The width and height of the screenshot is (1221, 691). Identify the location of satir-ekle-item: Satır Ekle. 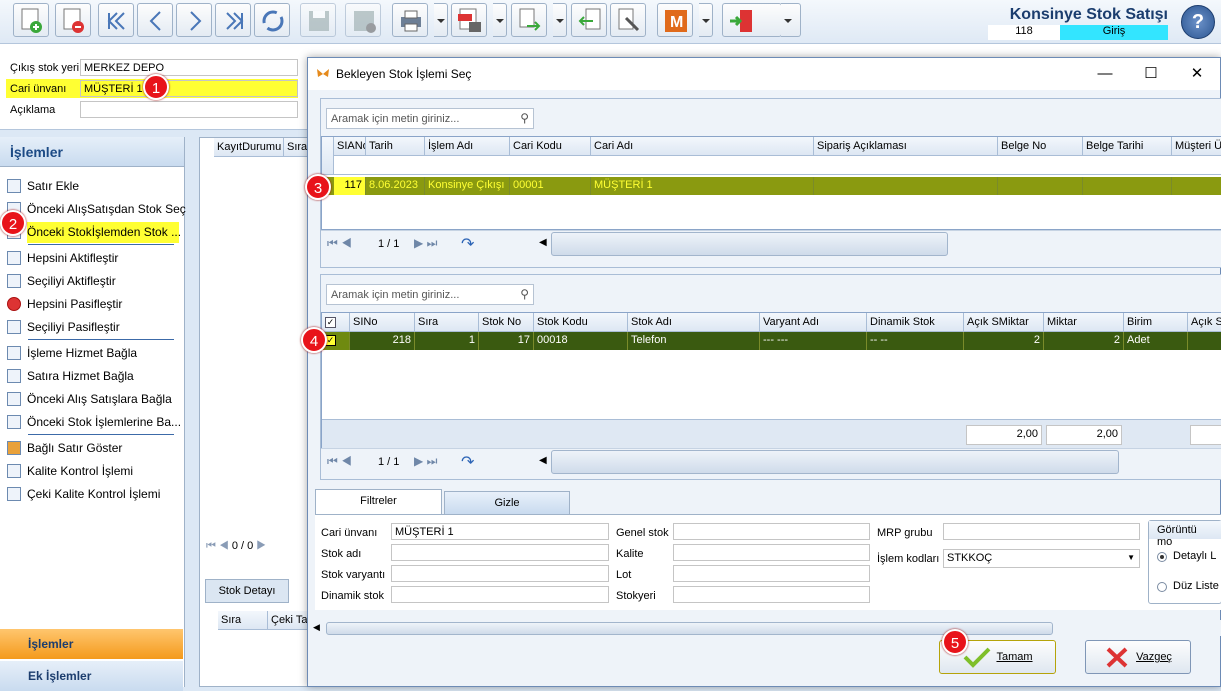
(43, 186).